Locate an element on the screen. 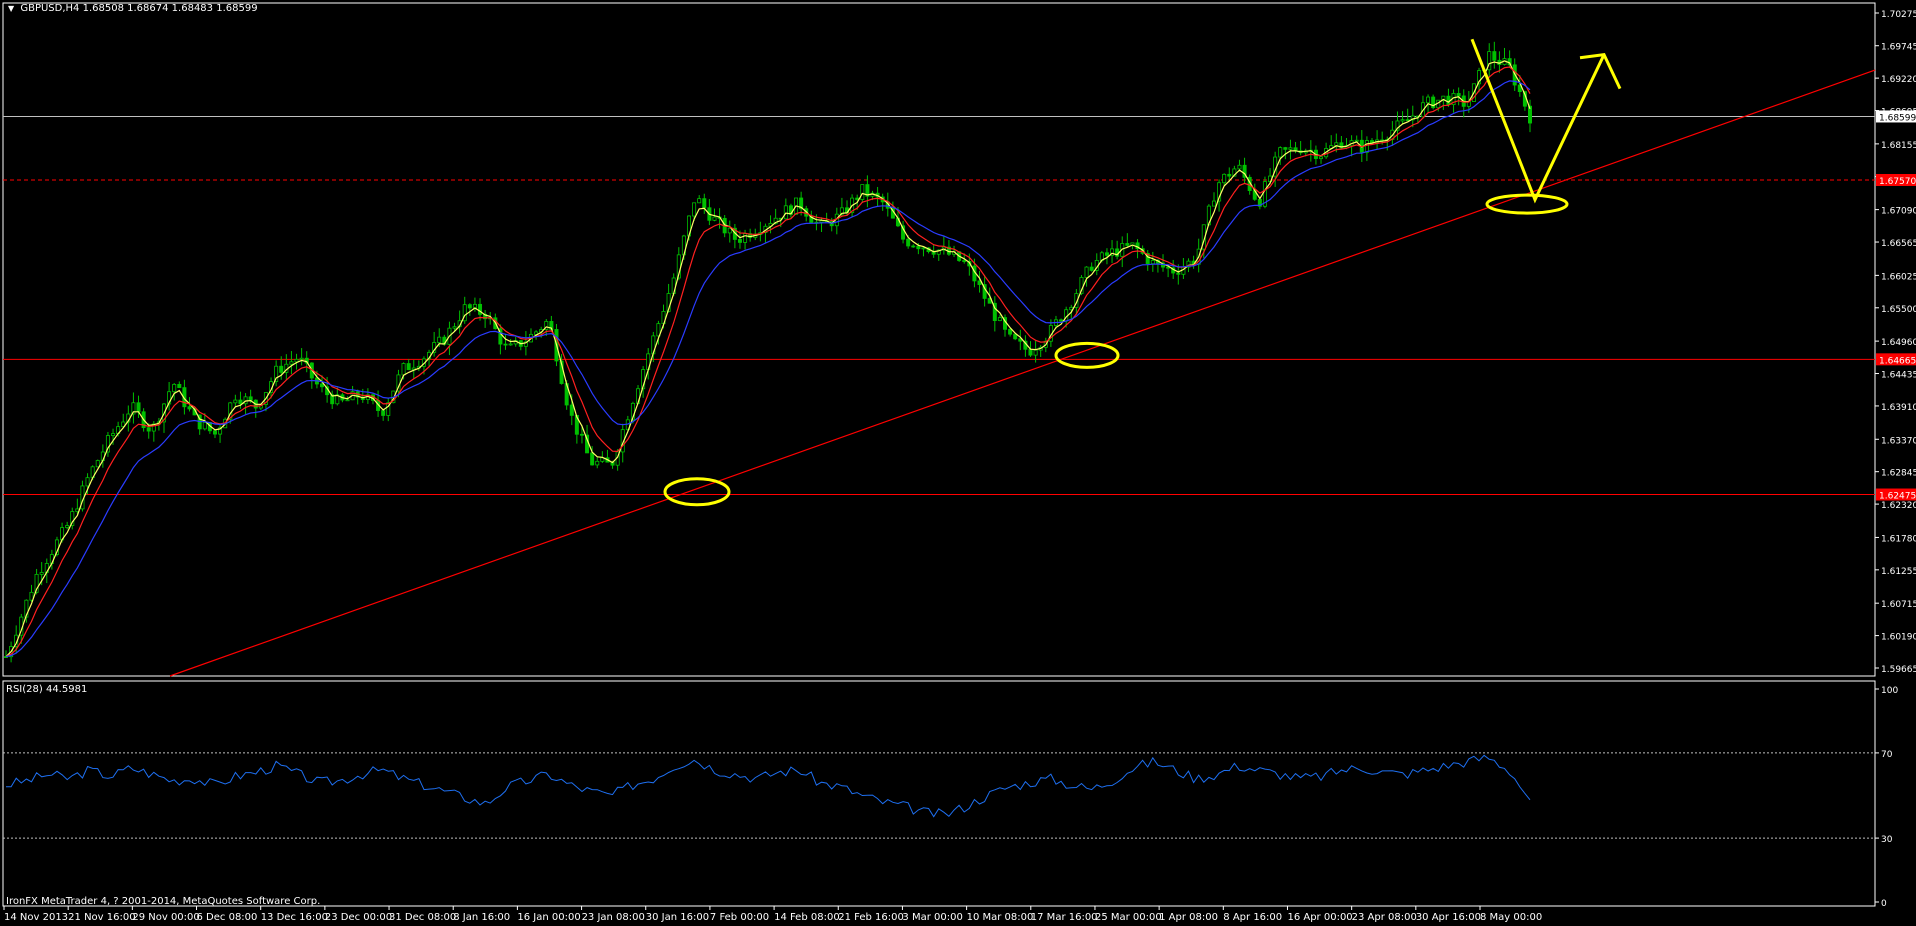 Image resolution: width=1916 pixels, height=926 pixels. price-tick-label: 1.60715 is located at coordinates (1898, 605).